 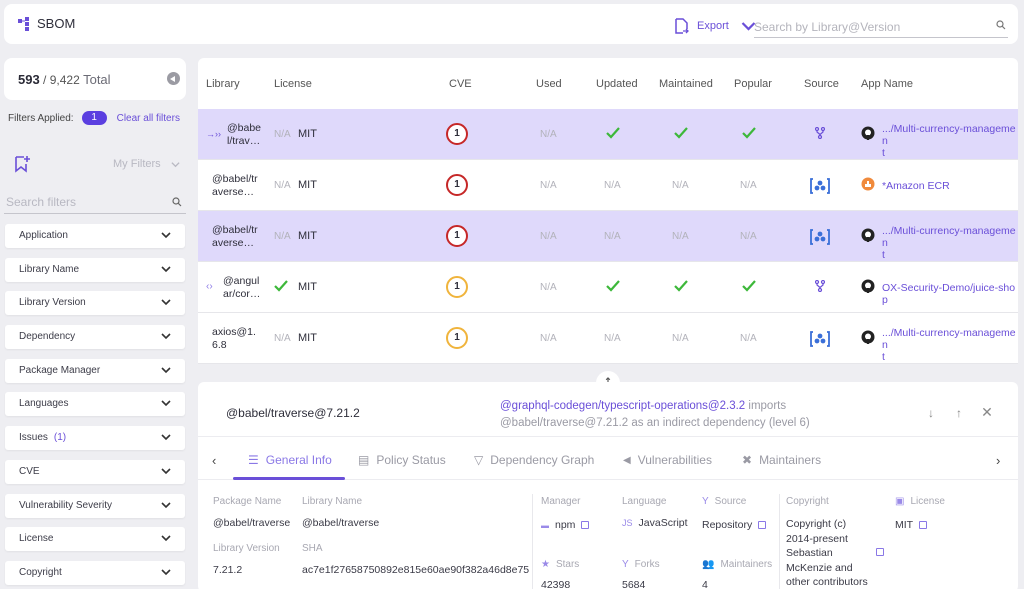 I want to click on column-header-app-name: App Name, so click(x=887, y=84).